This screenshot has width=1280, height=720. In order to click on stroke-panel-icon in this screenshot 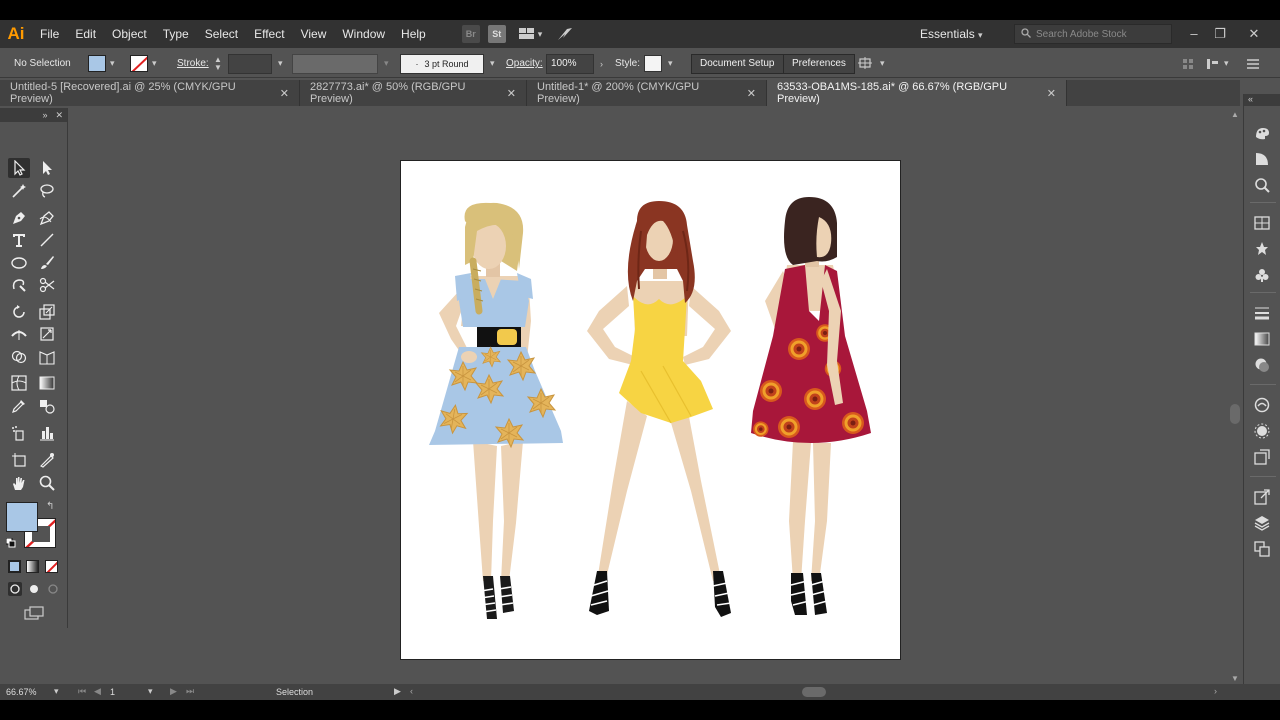, I will do `click(1262, 313)`.